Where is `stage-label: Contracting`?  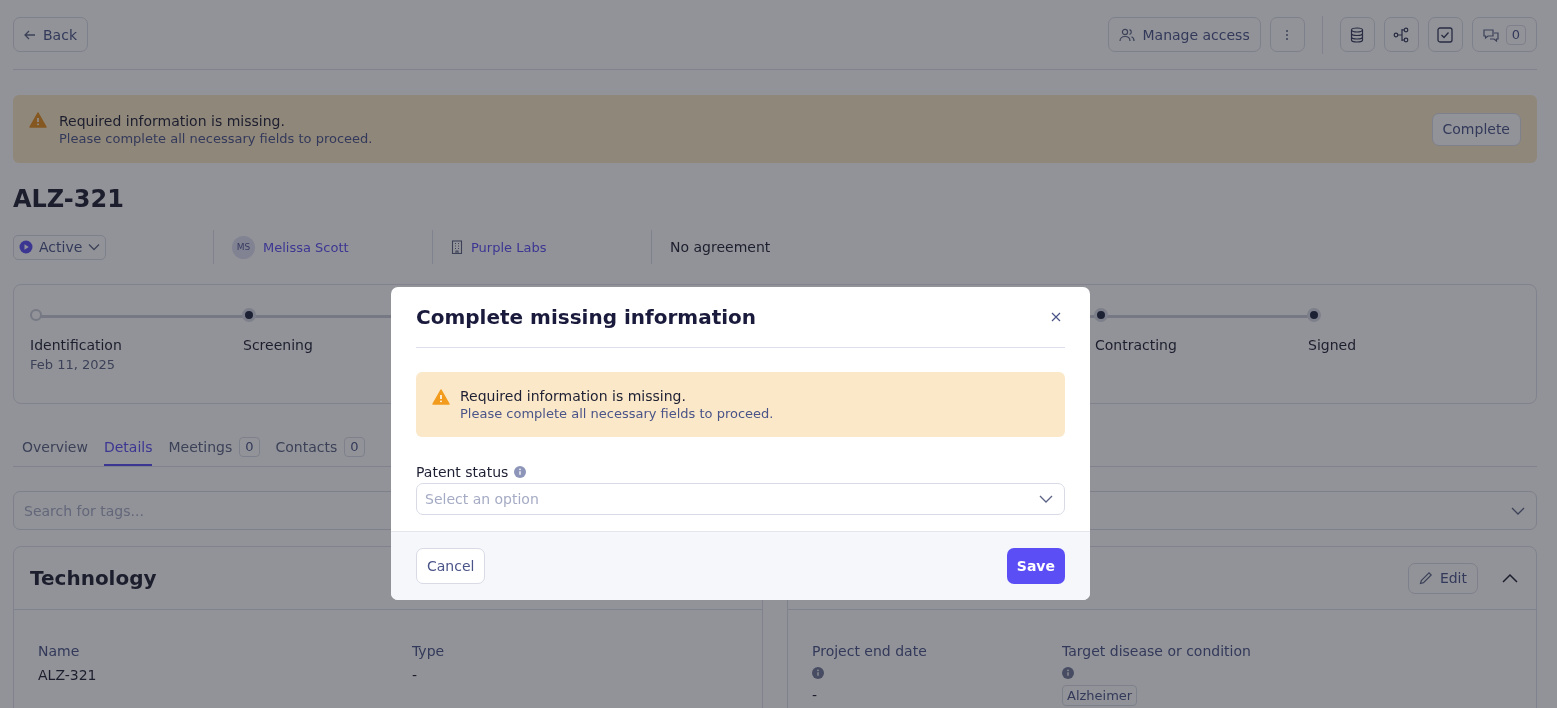
stage-label: Contracting is located at coordinates (1136, 345).